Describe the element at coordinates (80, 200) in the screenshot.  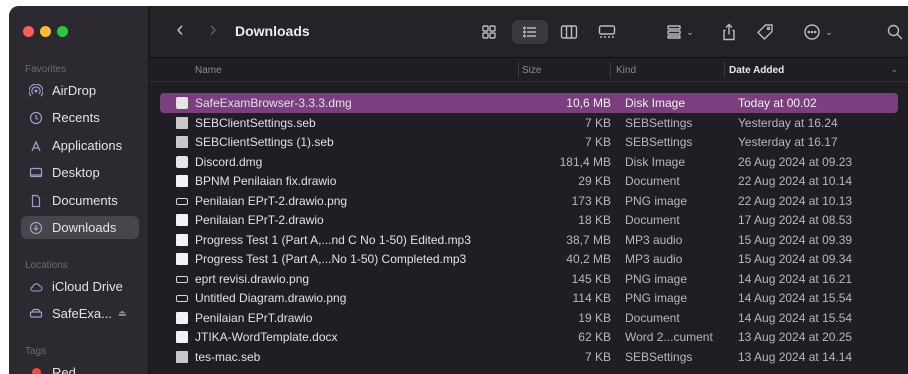
I see `sidebar-item-documents: Documents` at that location.